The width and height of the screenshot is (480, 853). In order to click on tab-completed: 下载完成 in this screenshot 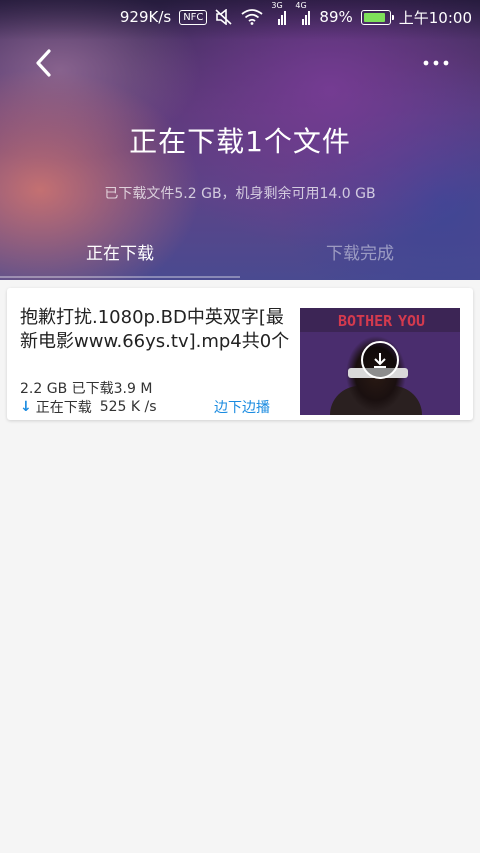, I will do `click(360, 251)`.